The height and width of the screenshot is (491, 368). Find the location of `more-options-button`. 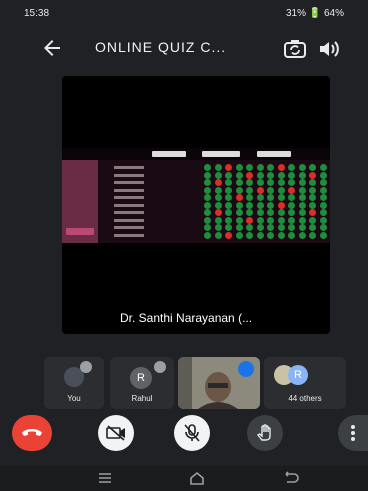

more-options-button is located at coordinates (353, 433).